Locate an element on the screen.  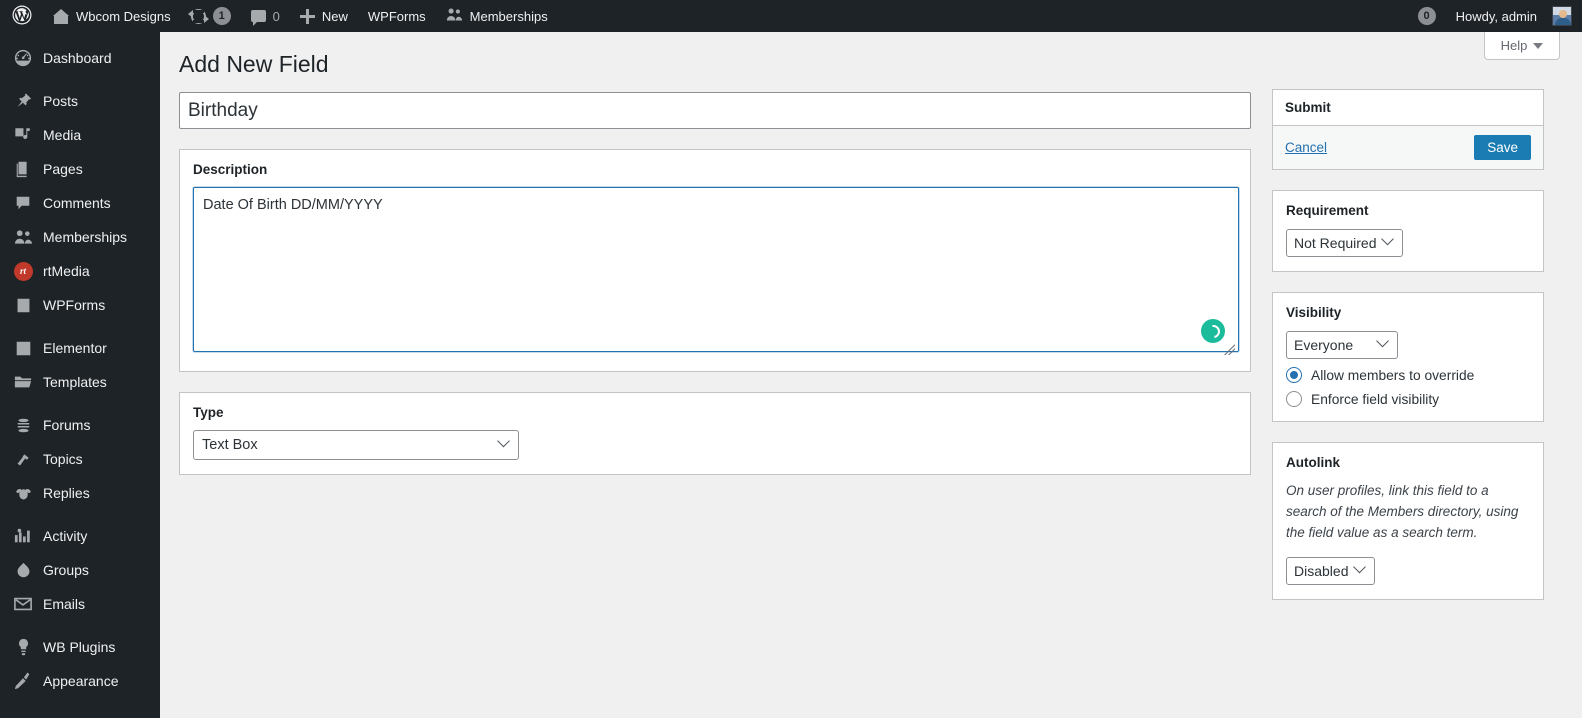
memberships-menu: Memberships is located at coordinates (497, 16).